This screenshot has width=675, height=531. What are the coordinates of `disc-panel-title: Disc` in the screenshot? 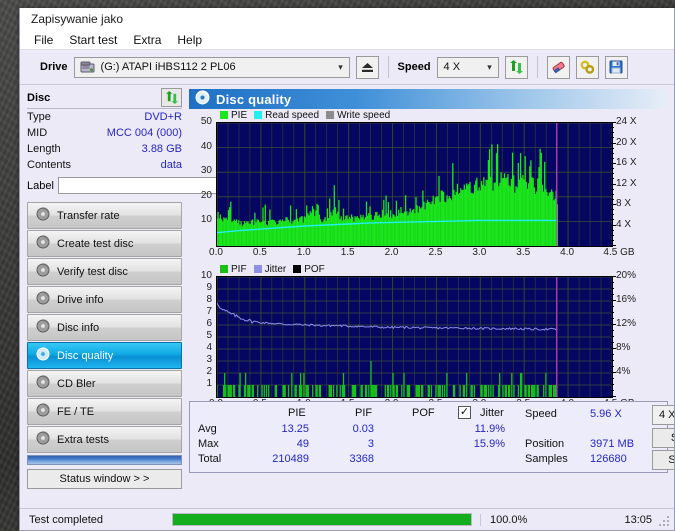 It's located at (39, 97).